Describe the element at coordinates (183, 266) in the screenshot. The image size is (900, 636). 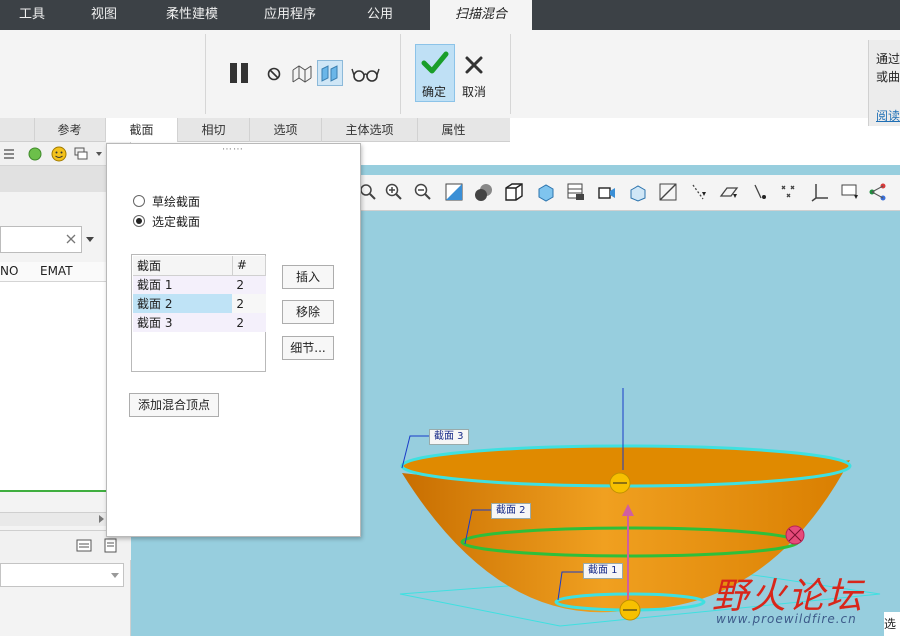
I see `header-section: 截面` at that location.